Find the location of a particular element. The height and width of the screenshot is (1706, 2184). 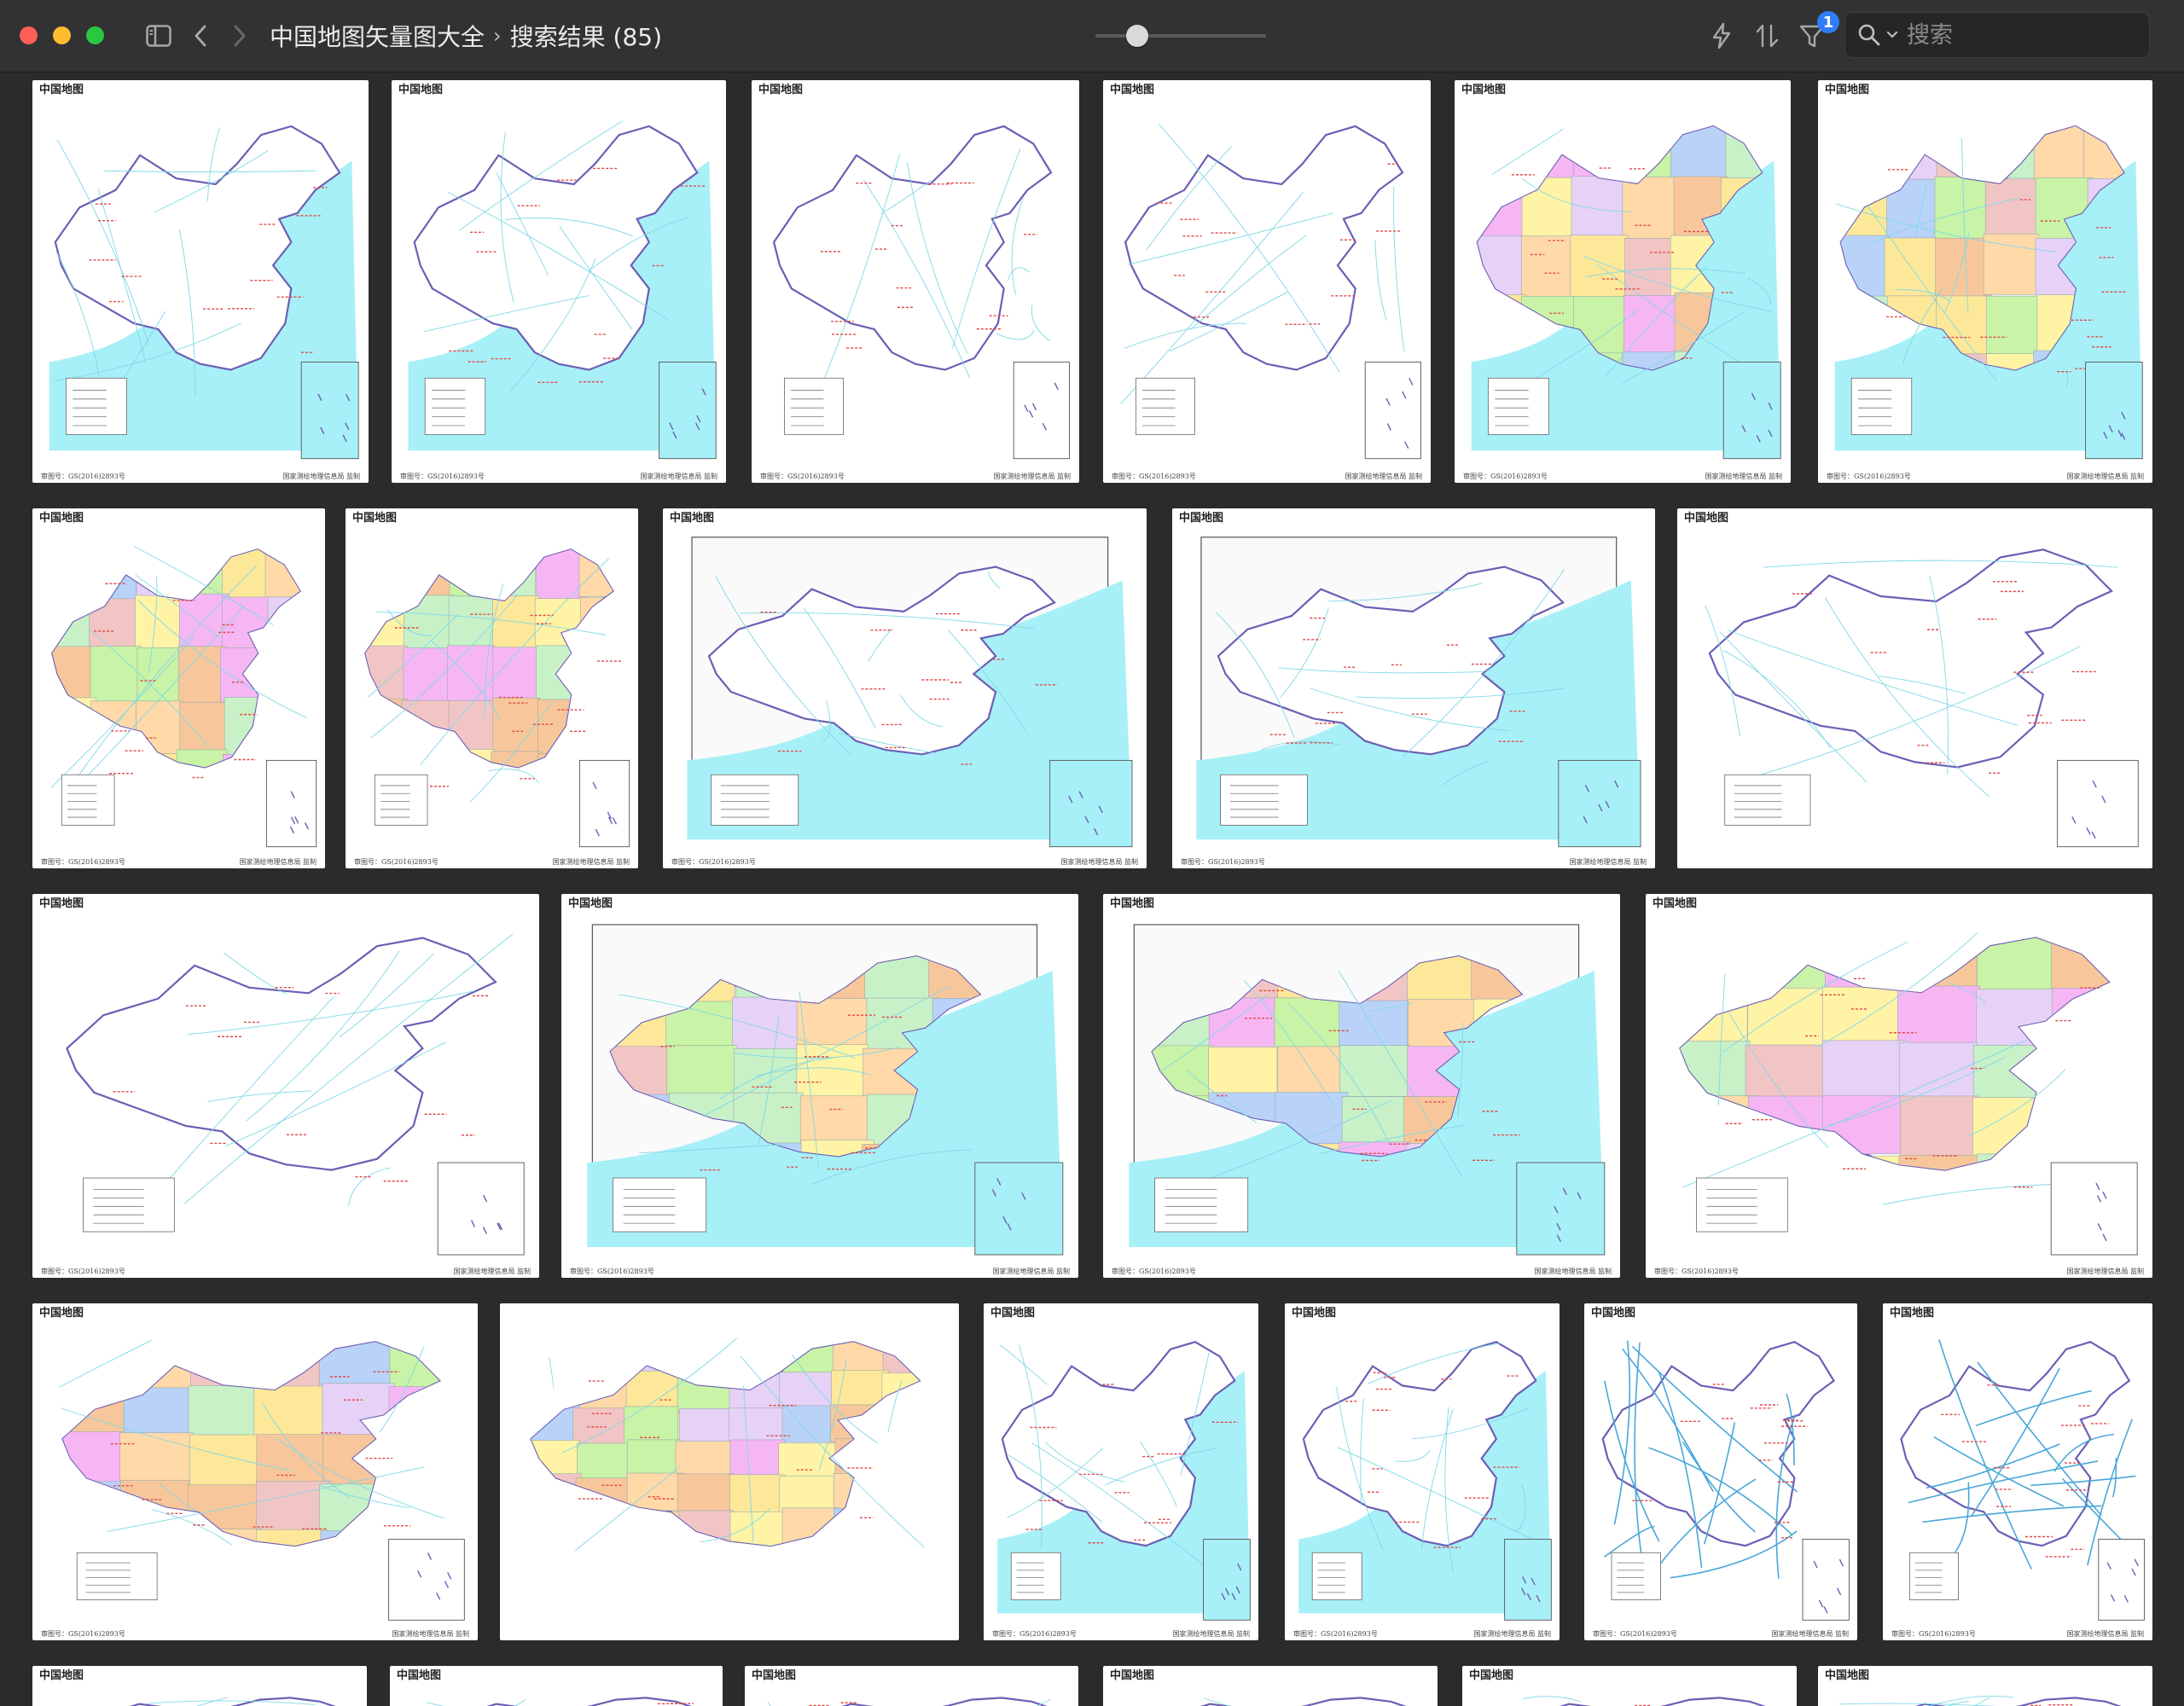

chevron-left-icon is located at coordinates (201, 36).